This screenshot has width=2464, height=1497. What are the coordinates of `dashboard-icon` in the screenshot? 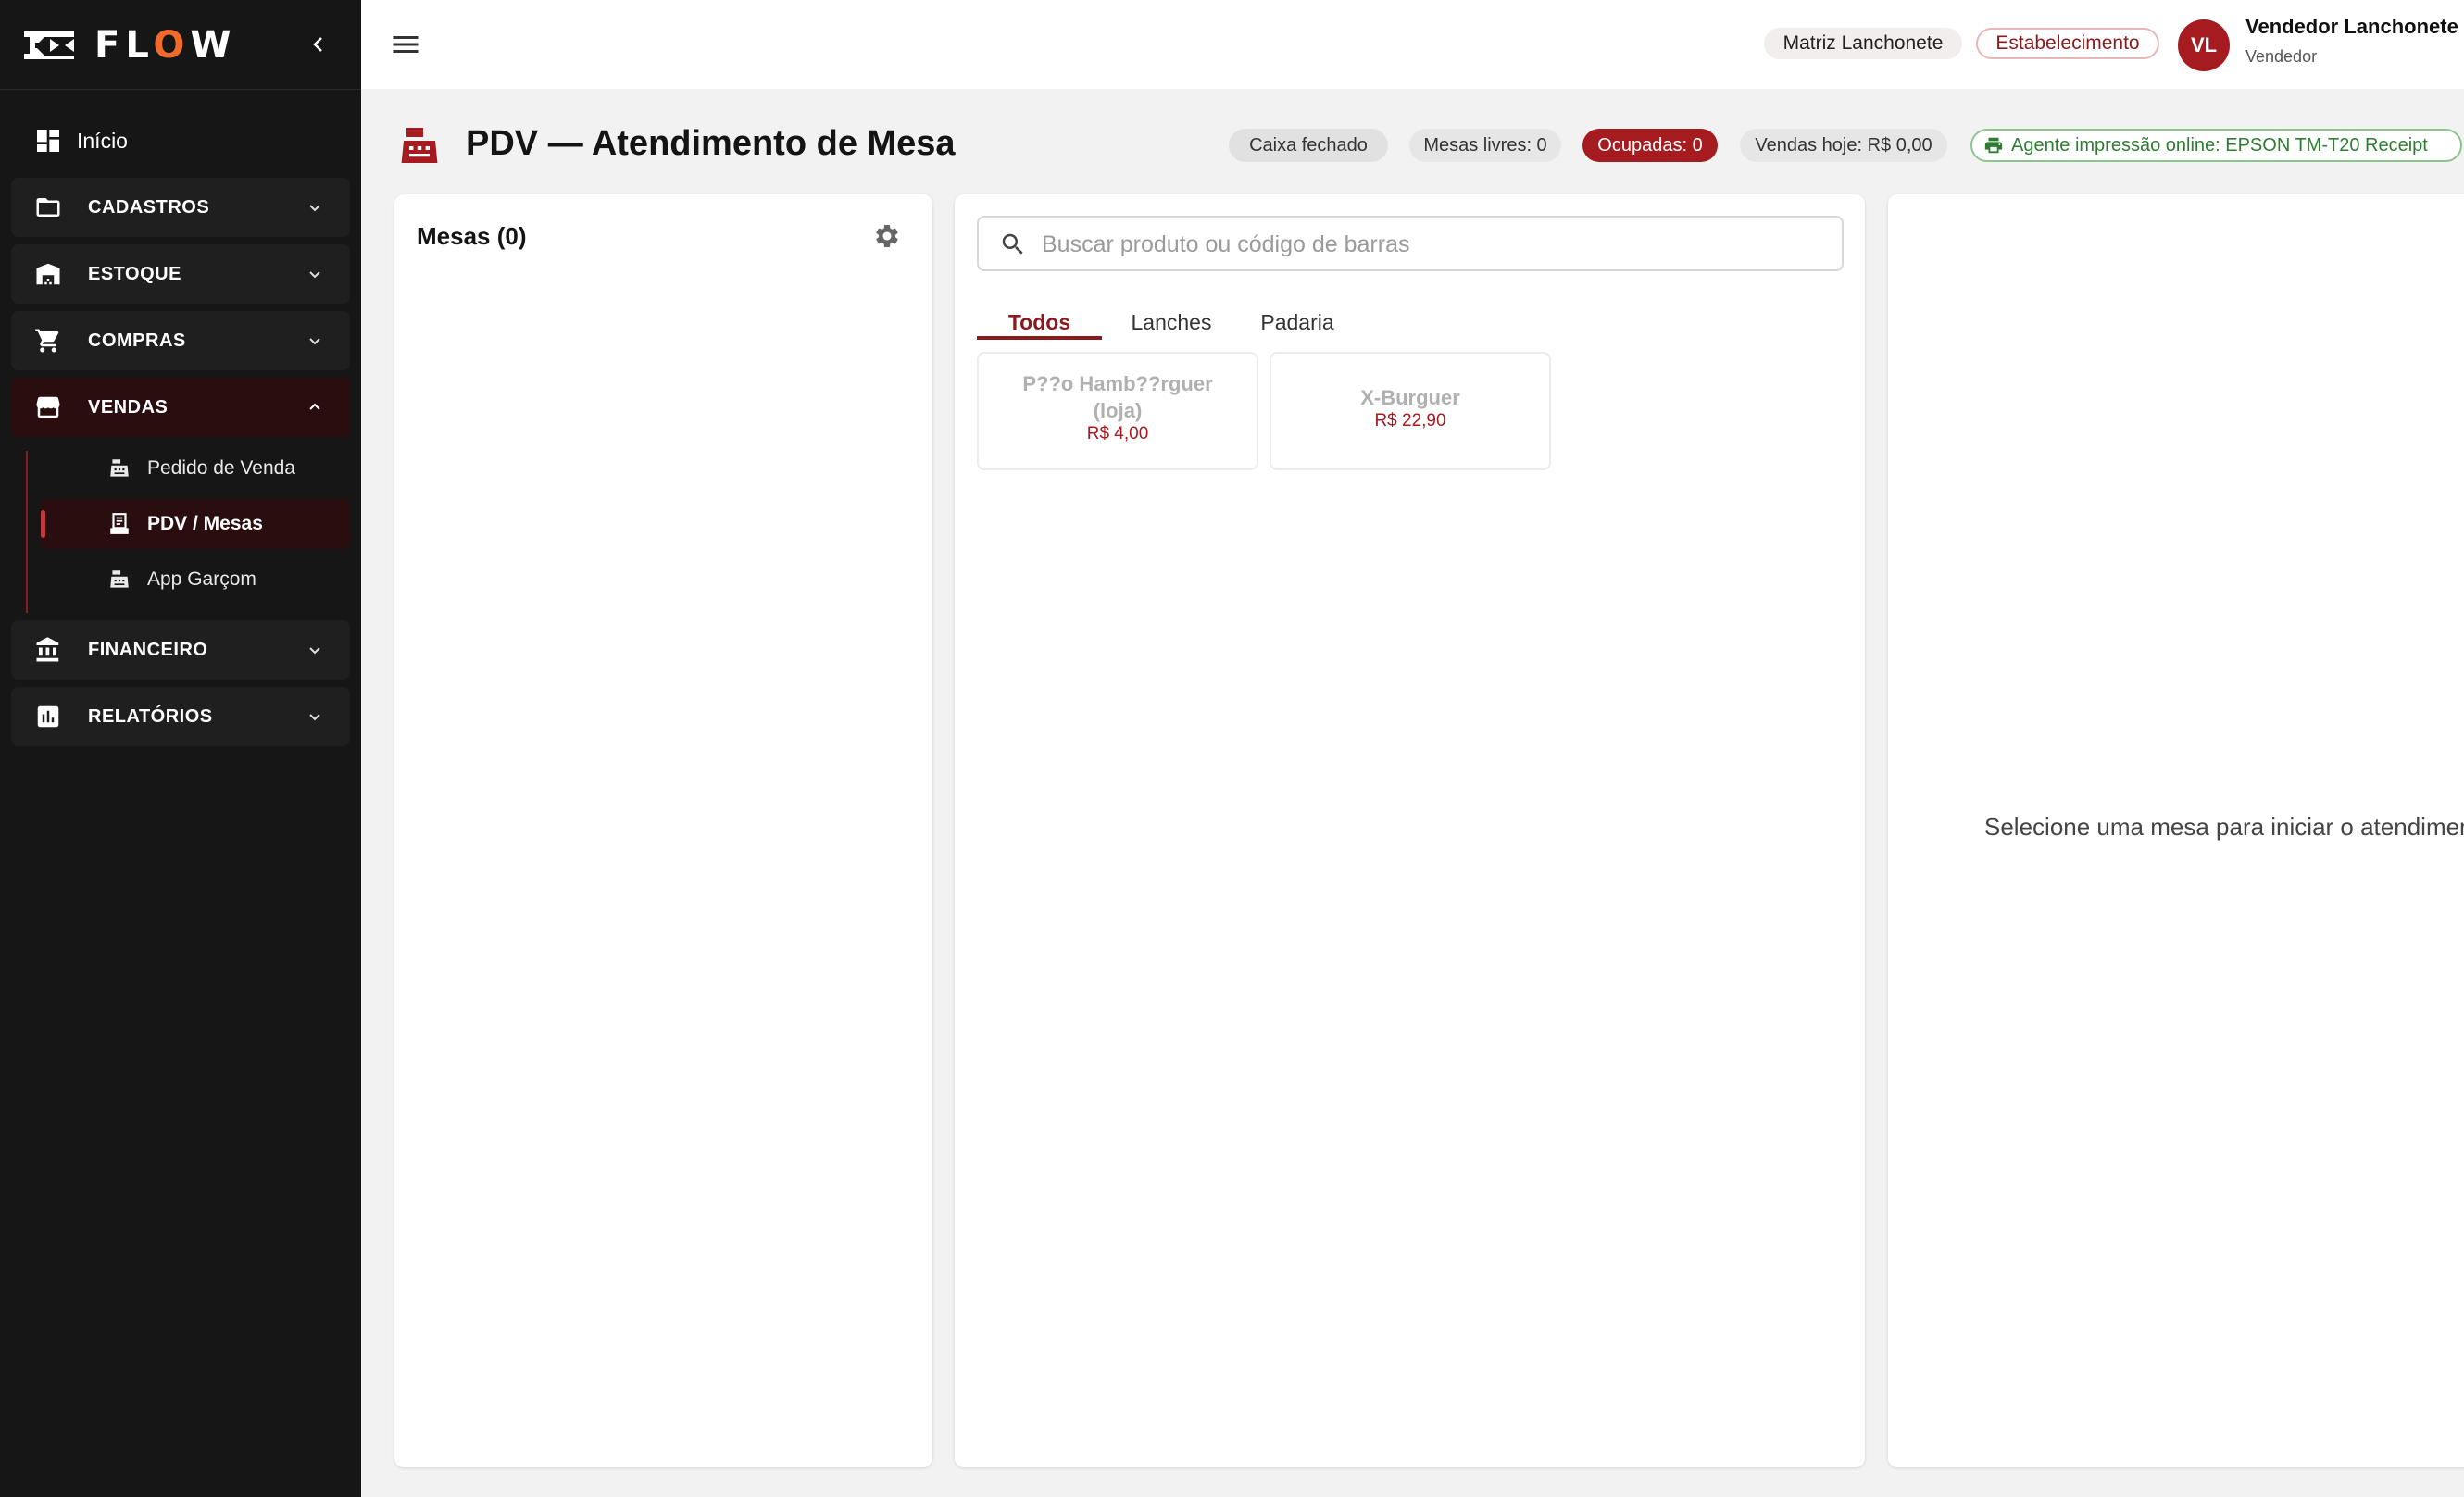 It's located at (48, 141).